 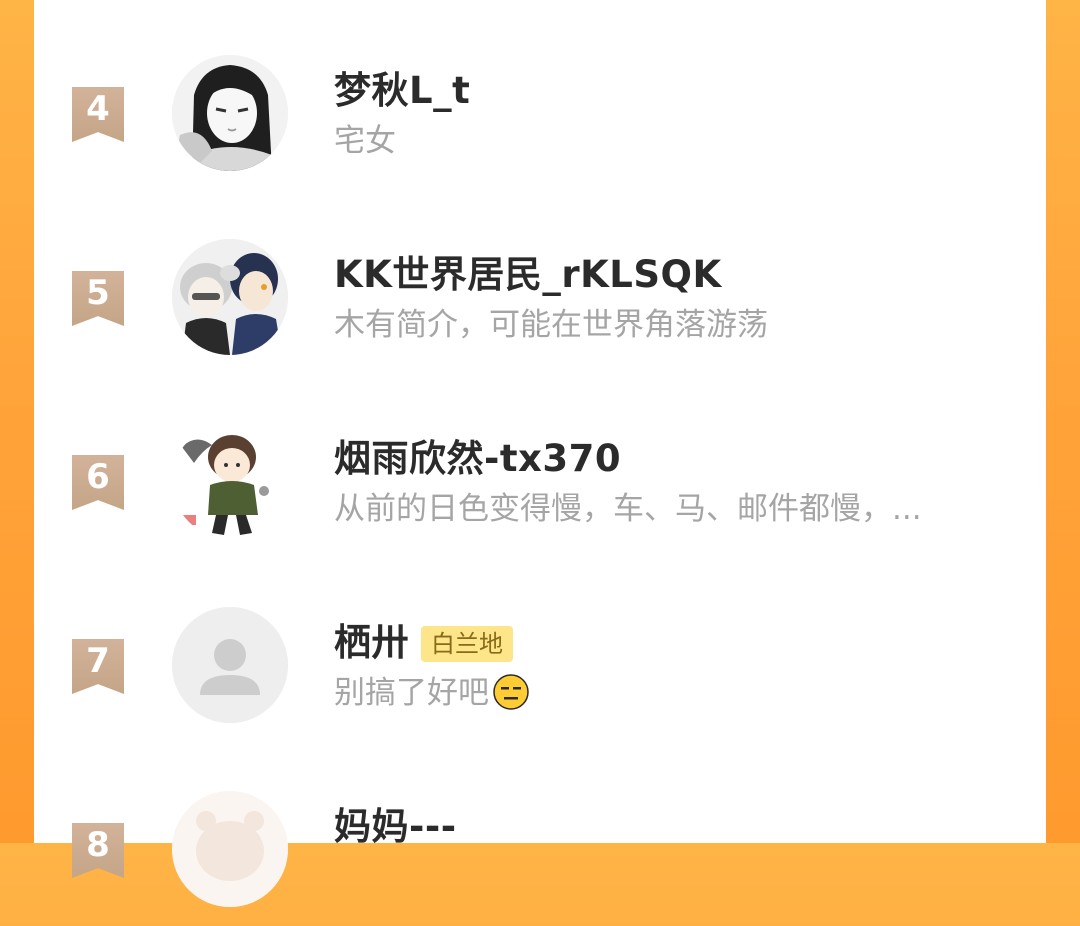 What do you see at coordinates (98, 114) in the screenshot?
I see `rank-badge: 4` at bounding box center [98, 114].